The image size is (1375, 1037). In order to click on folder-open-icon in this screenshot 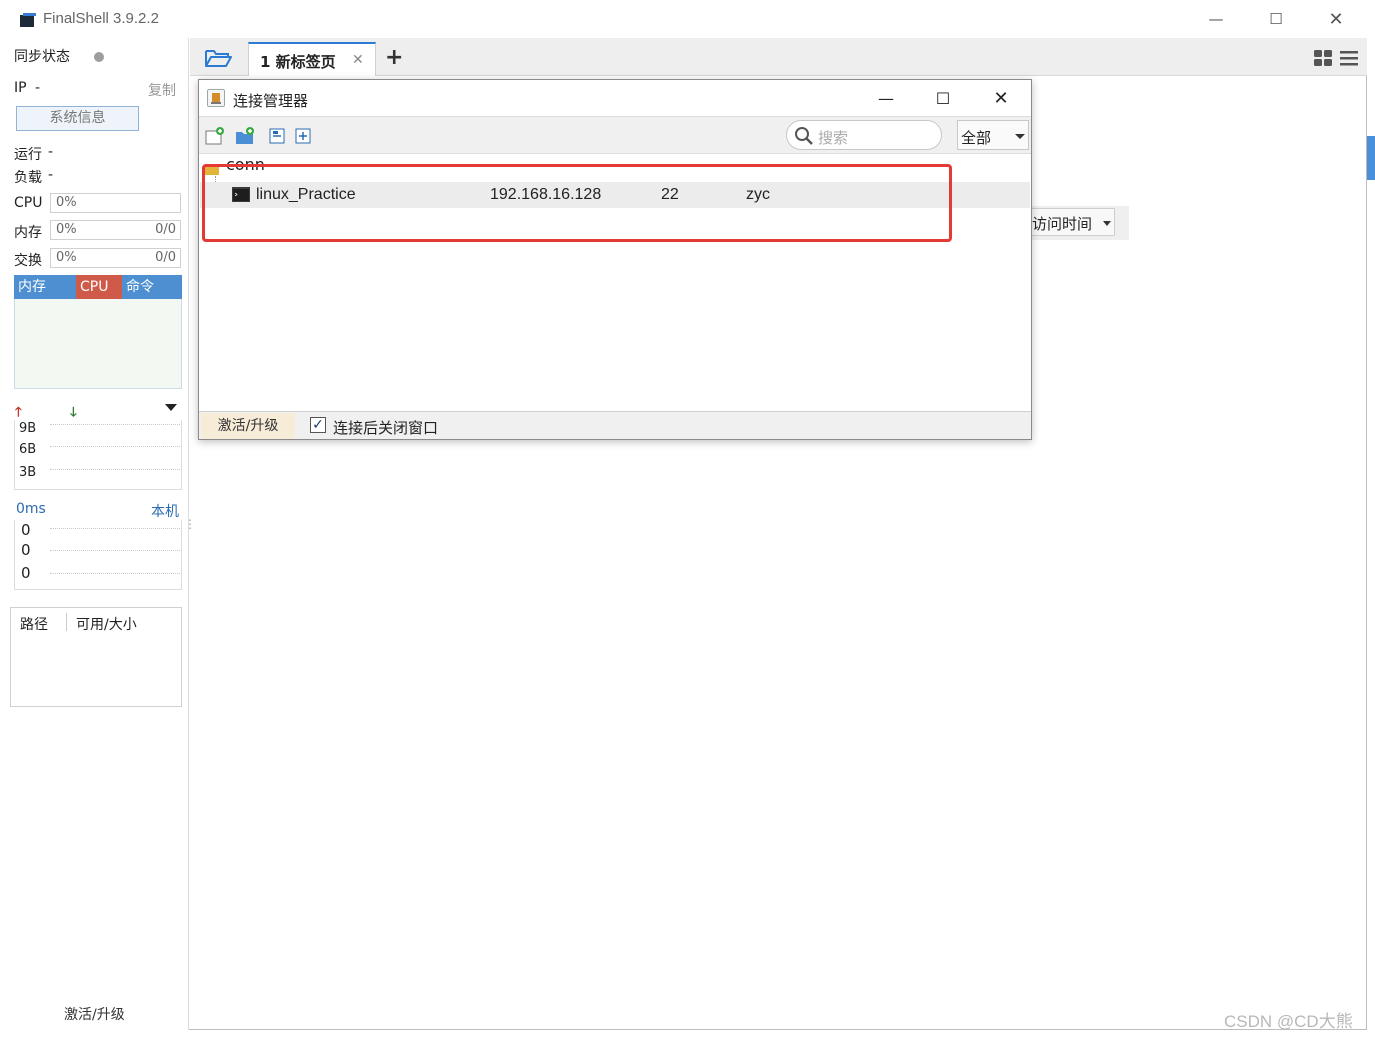, I will do `click(218, 58)`.